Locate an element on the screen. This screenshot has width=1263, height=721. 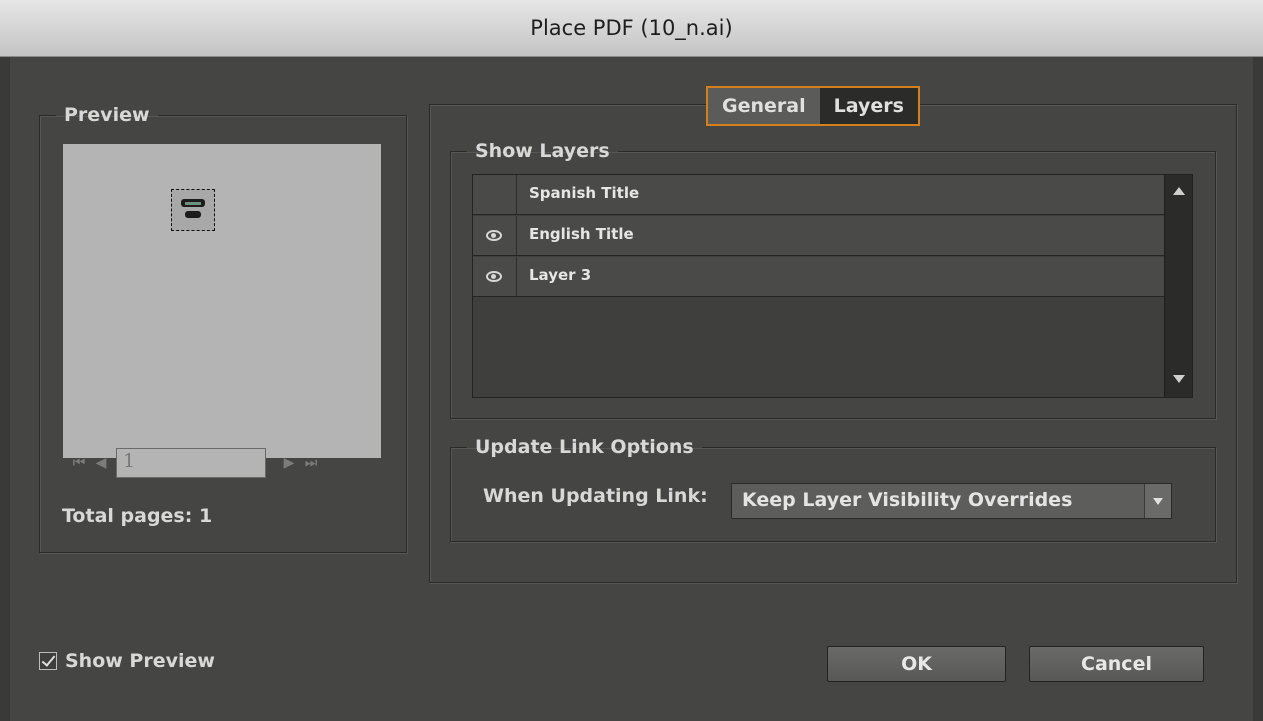
tab-layers: Layers is located at coordinates (868, 106).